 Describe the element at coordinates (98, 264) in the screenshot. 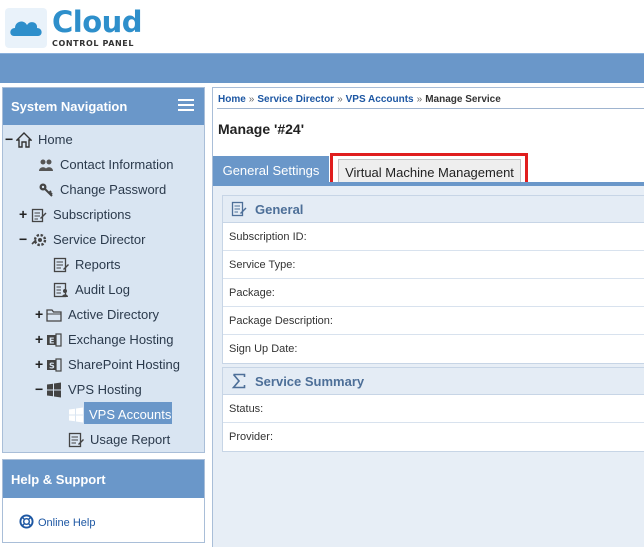

I see `nav-label: Reports` at that location.